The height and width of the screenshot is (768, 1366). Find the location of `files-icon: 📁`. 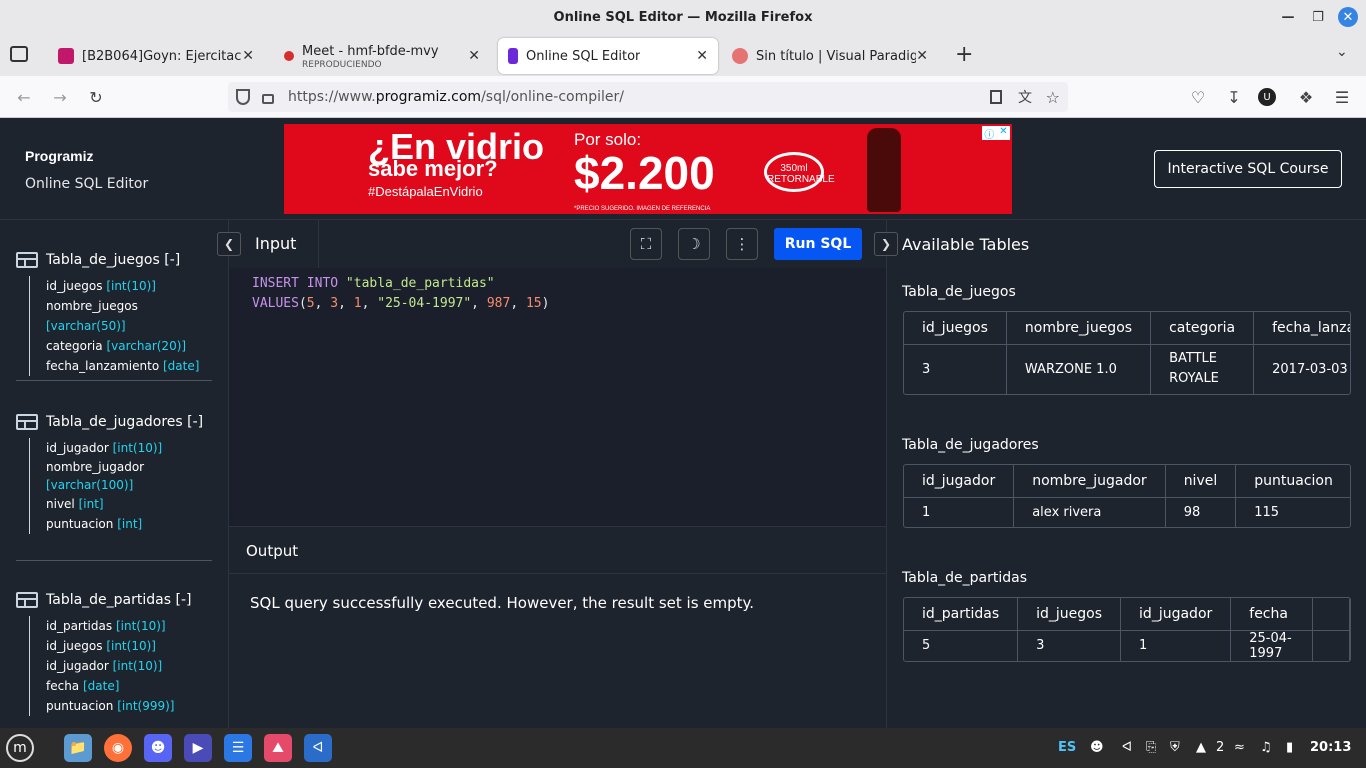

files-icon: 📁 is located at coordinates (78, 748).